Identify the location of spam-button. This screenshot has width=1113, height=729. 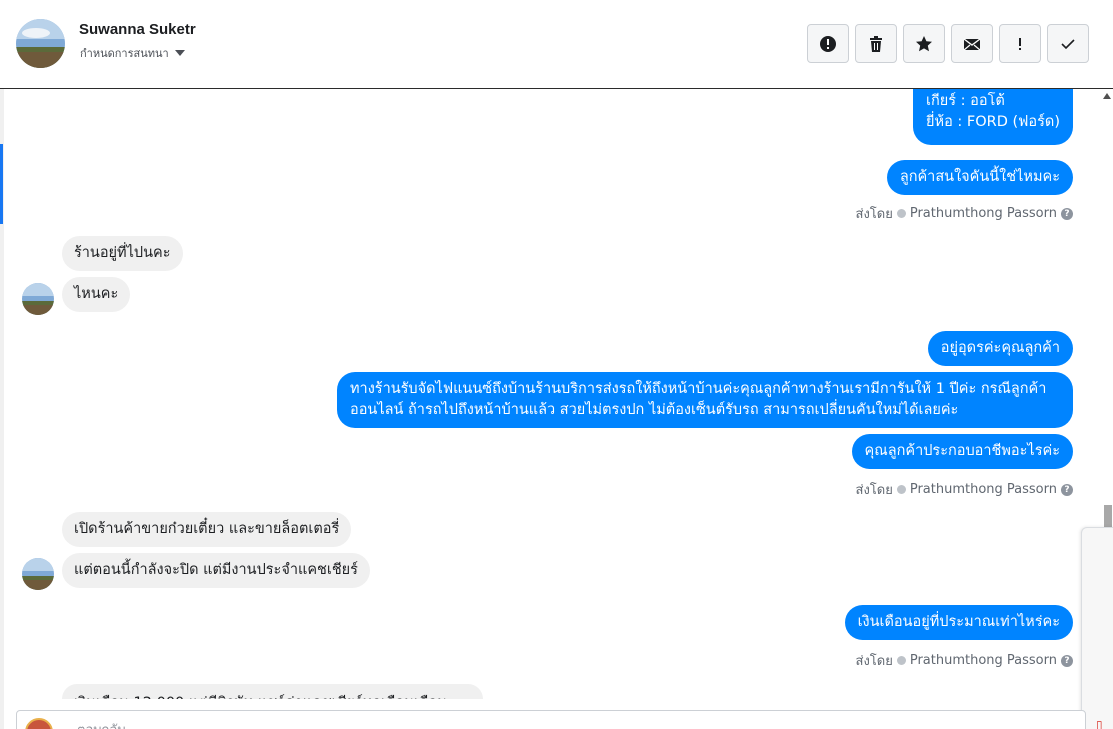
(828, 43).